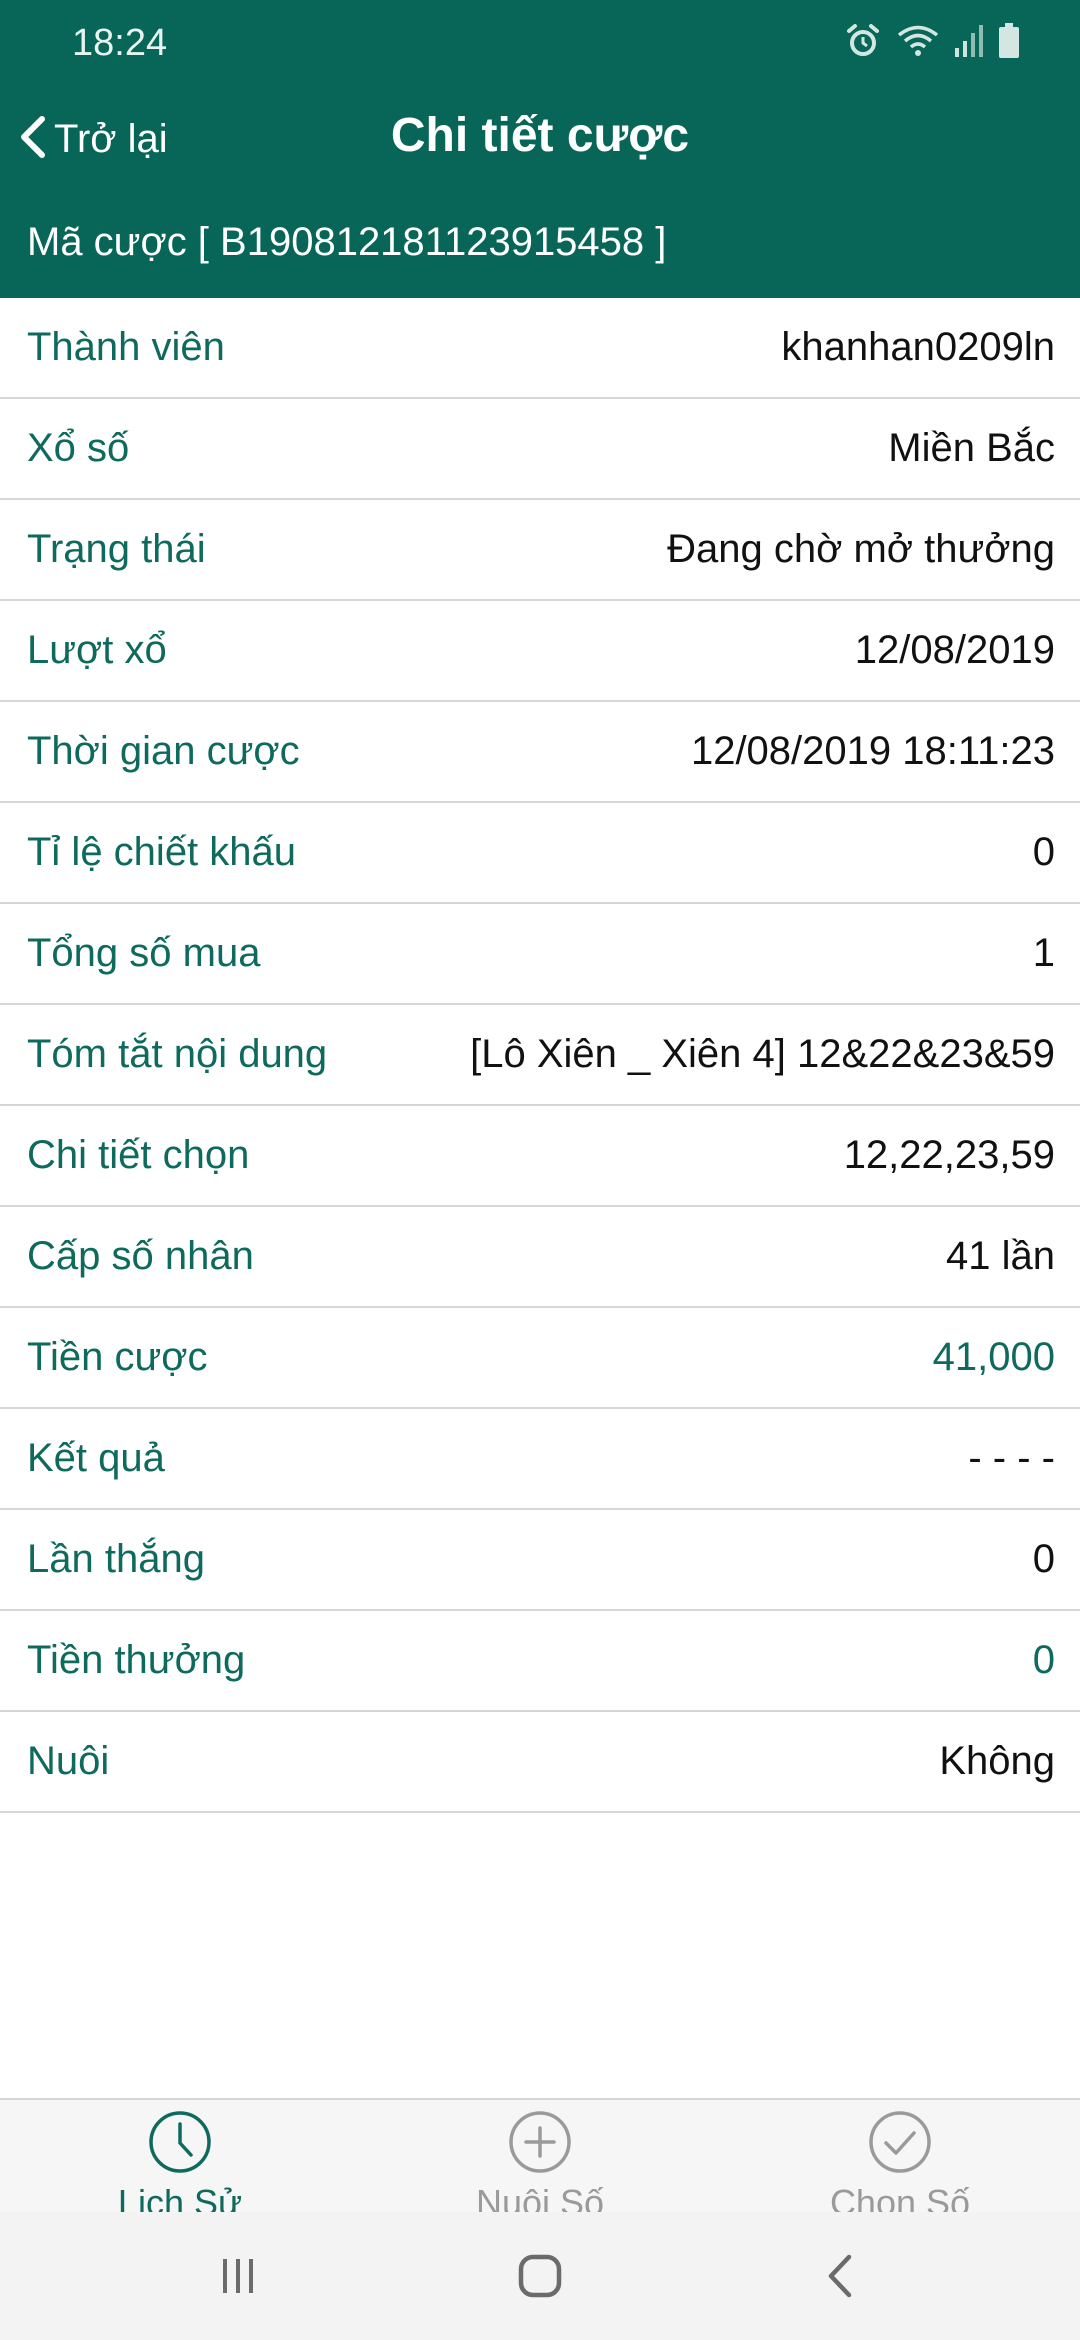 The height and width of the screenshot is (2340, 1080). What do you see at coordinates (540, 1661) in the screenshot?
I see `detail-row-prize: Tiền thưởng 0` at bounding box center [540, 1661].